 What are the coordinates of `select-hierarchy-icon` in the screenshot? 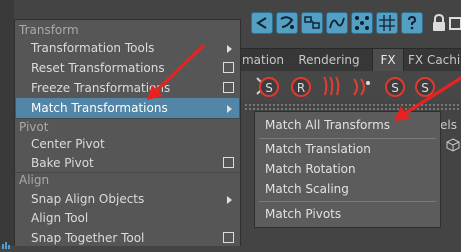 It's located at (262, 23).